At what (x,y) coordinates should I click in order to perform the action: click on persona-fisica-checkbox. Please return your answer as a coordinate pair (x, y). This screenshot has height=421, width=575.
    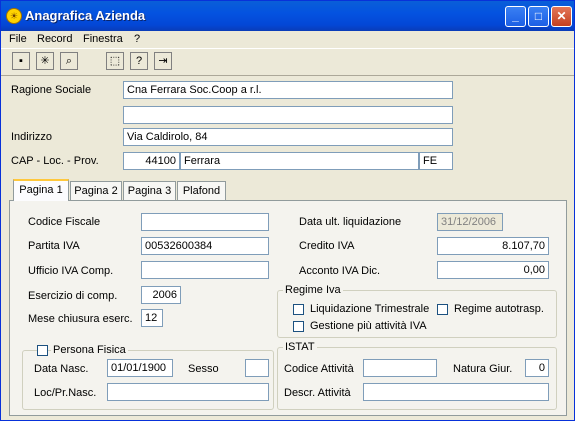
    Looking at the image, I should click on (42, 350).